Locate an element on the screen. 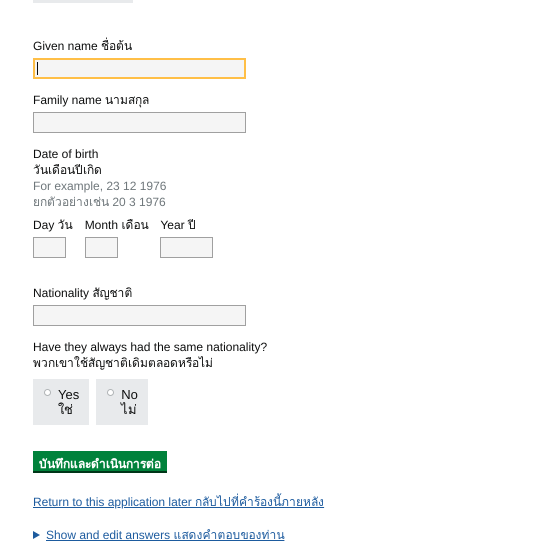 Image resolution: width=535 pixels, height=557 pixels. radio-option: No ไม่ is located at coordinates (122, 402).